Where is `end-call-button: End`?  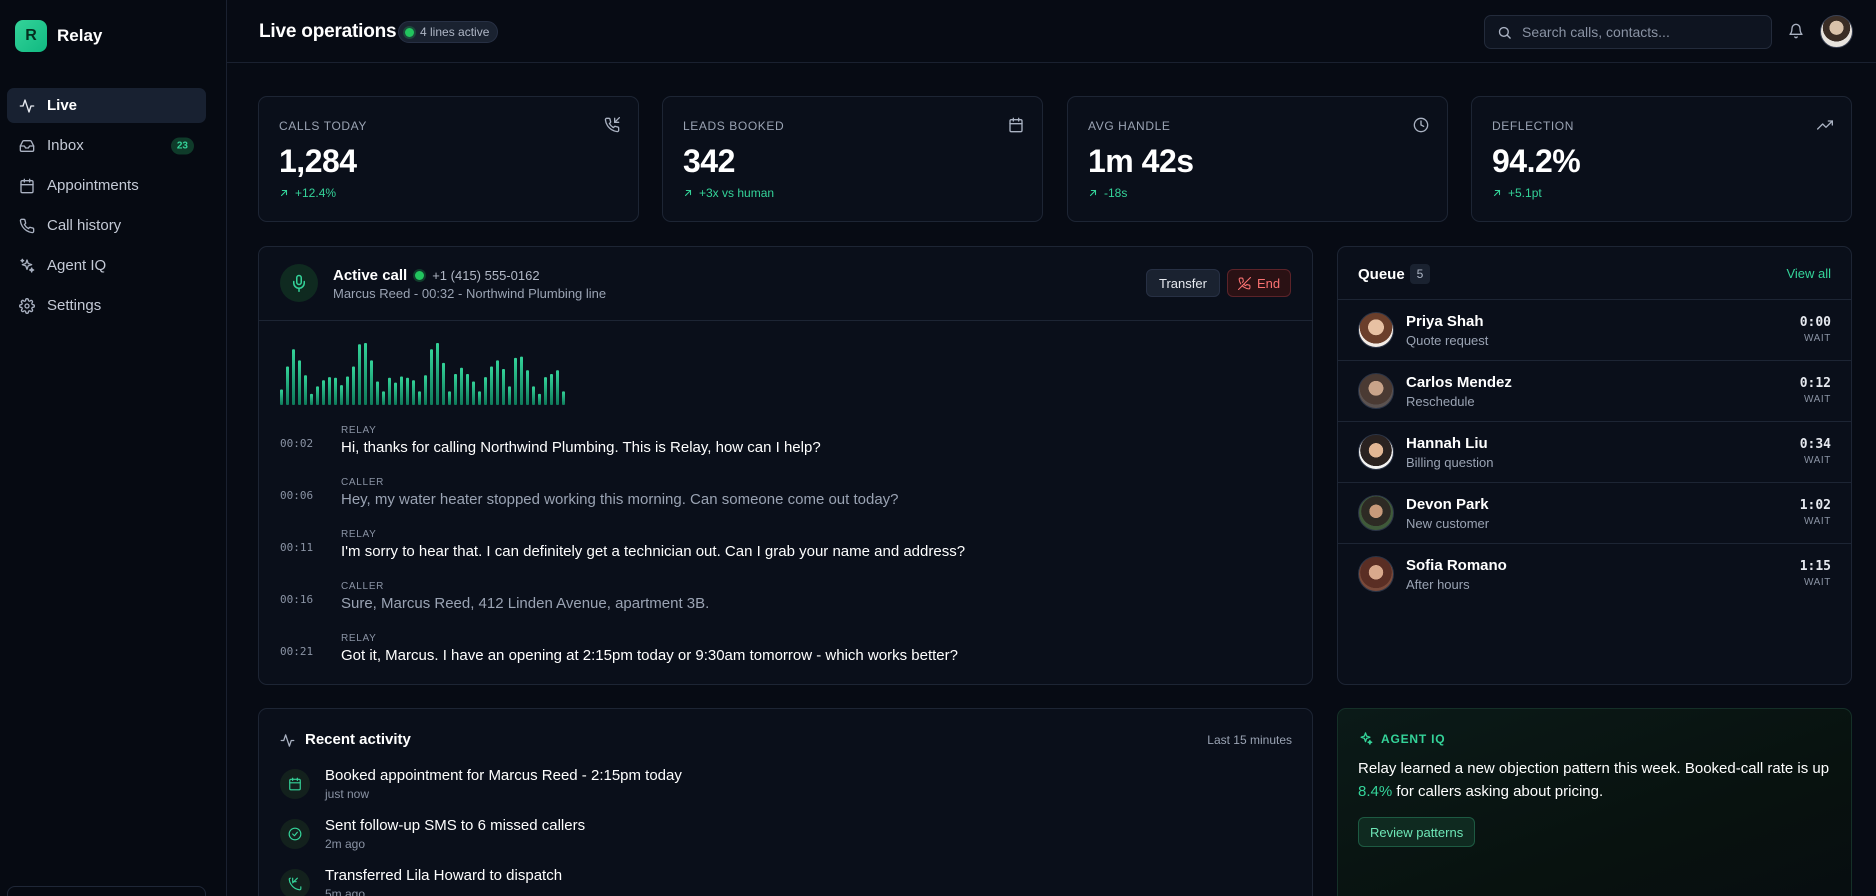
end-call-button: End is located at coordinates (1259, 283).